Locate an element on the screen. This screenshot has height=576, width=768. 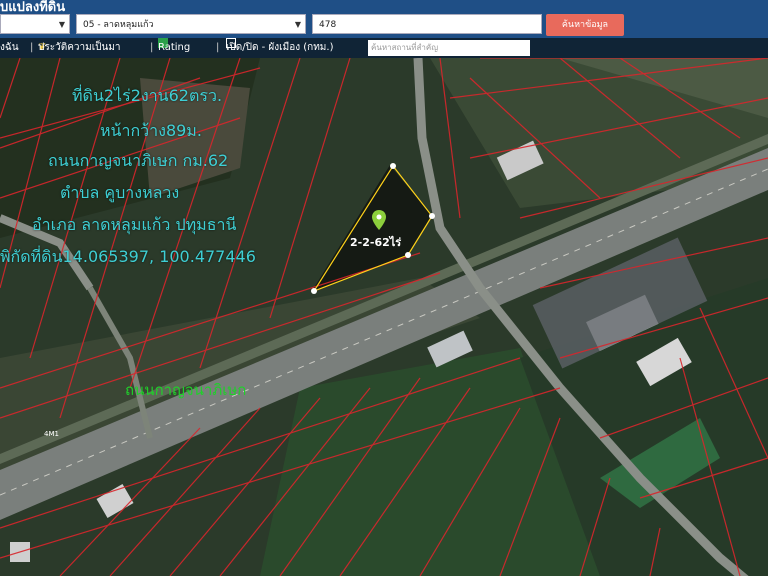
search-button: ค้นหาข้อมูล is located at coordinates (585, 25).